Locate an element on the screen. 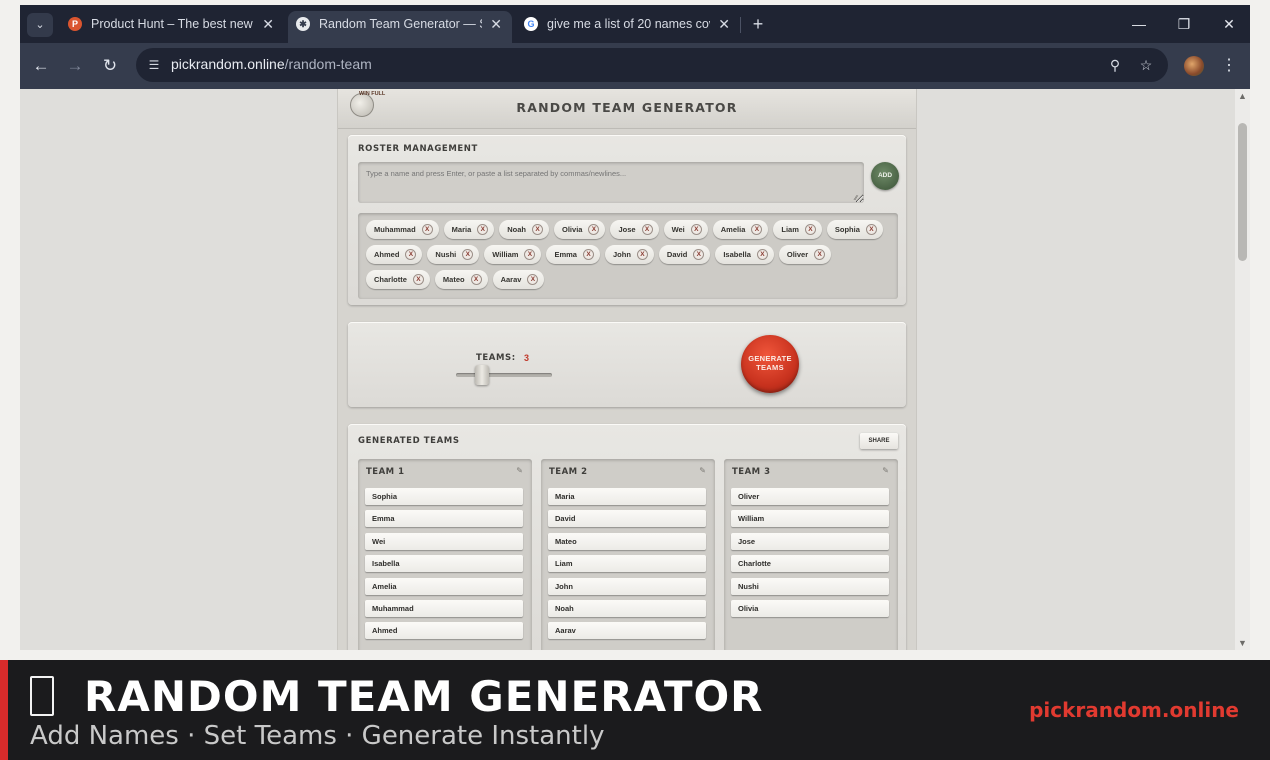 This screenshot has width=1270, height=760. scrollbar-thumb is located at coordinates (1242, 192).